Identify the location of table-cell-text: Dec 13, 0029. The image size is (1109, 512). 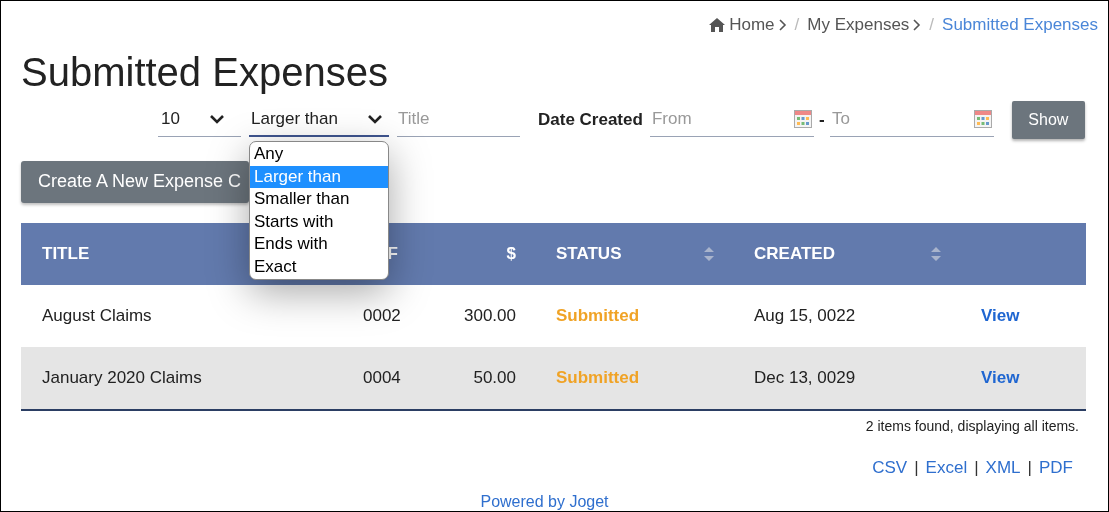
(805, 377).